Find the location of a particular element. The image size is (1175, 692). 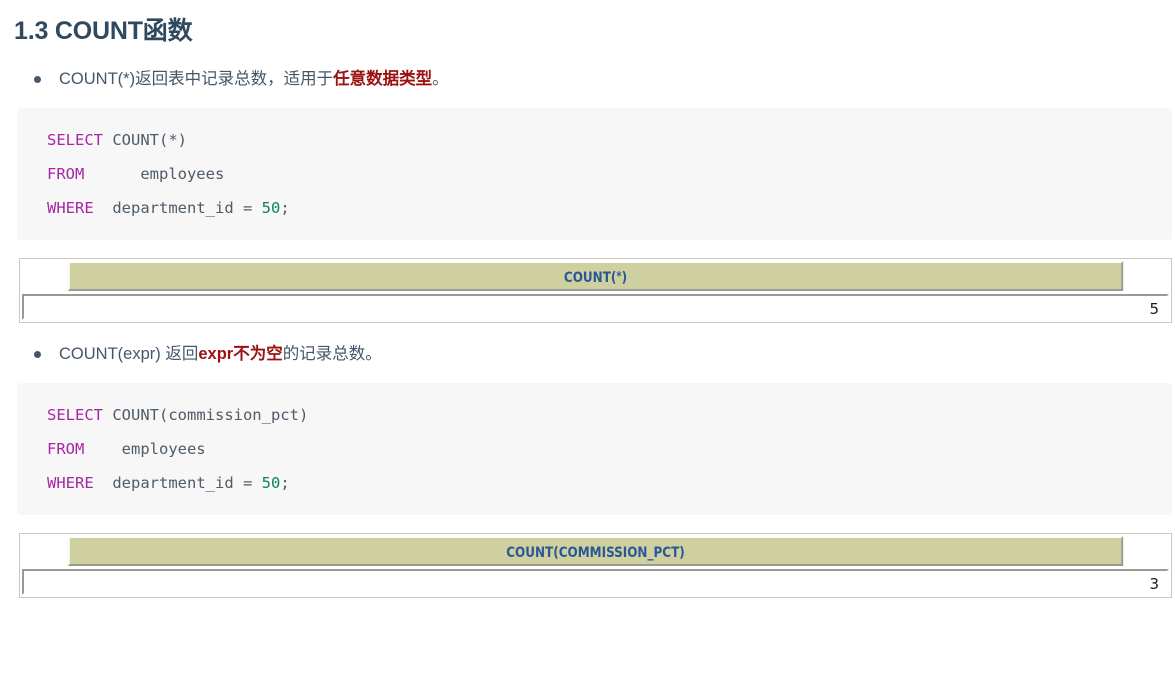

result-table-cell-value: 5 is located at coordinates (595, 307).